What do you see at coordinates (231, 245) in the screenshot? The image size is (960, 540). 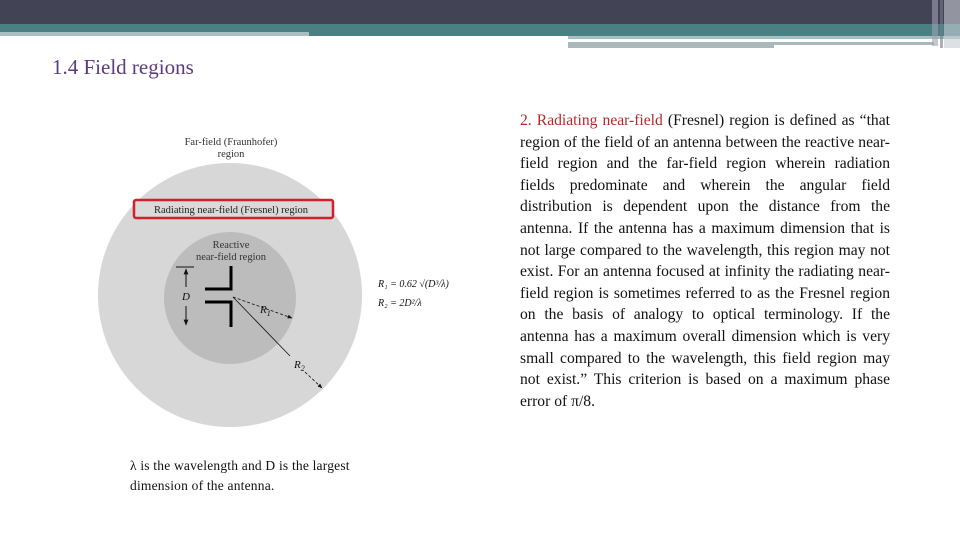 I see `reactive-label-line1: Reactive` at bounding box center [231, 245].